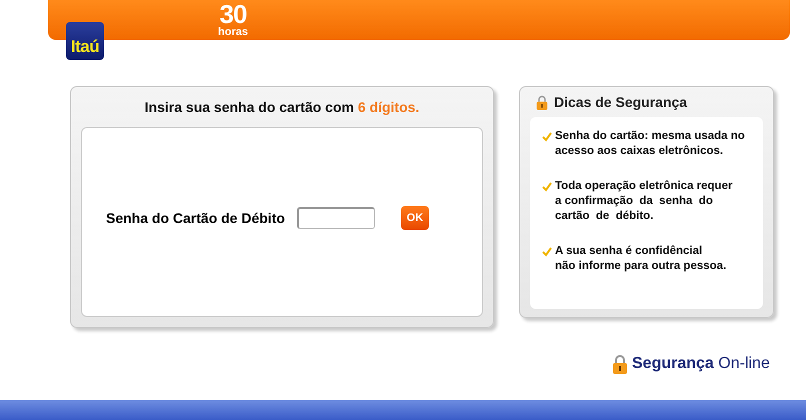 The image size is (806, 420). I want to click on tip-text: Toda operação eletrônica requer a confirmação da senha do cartão de débito., so click(643, 201).